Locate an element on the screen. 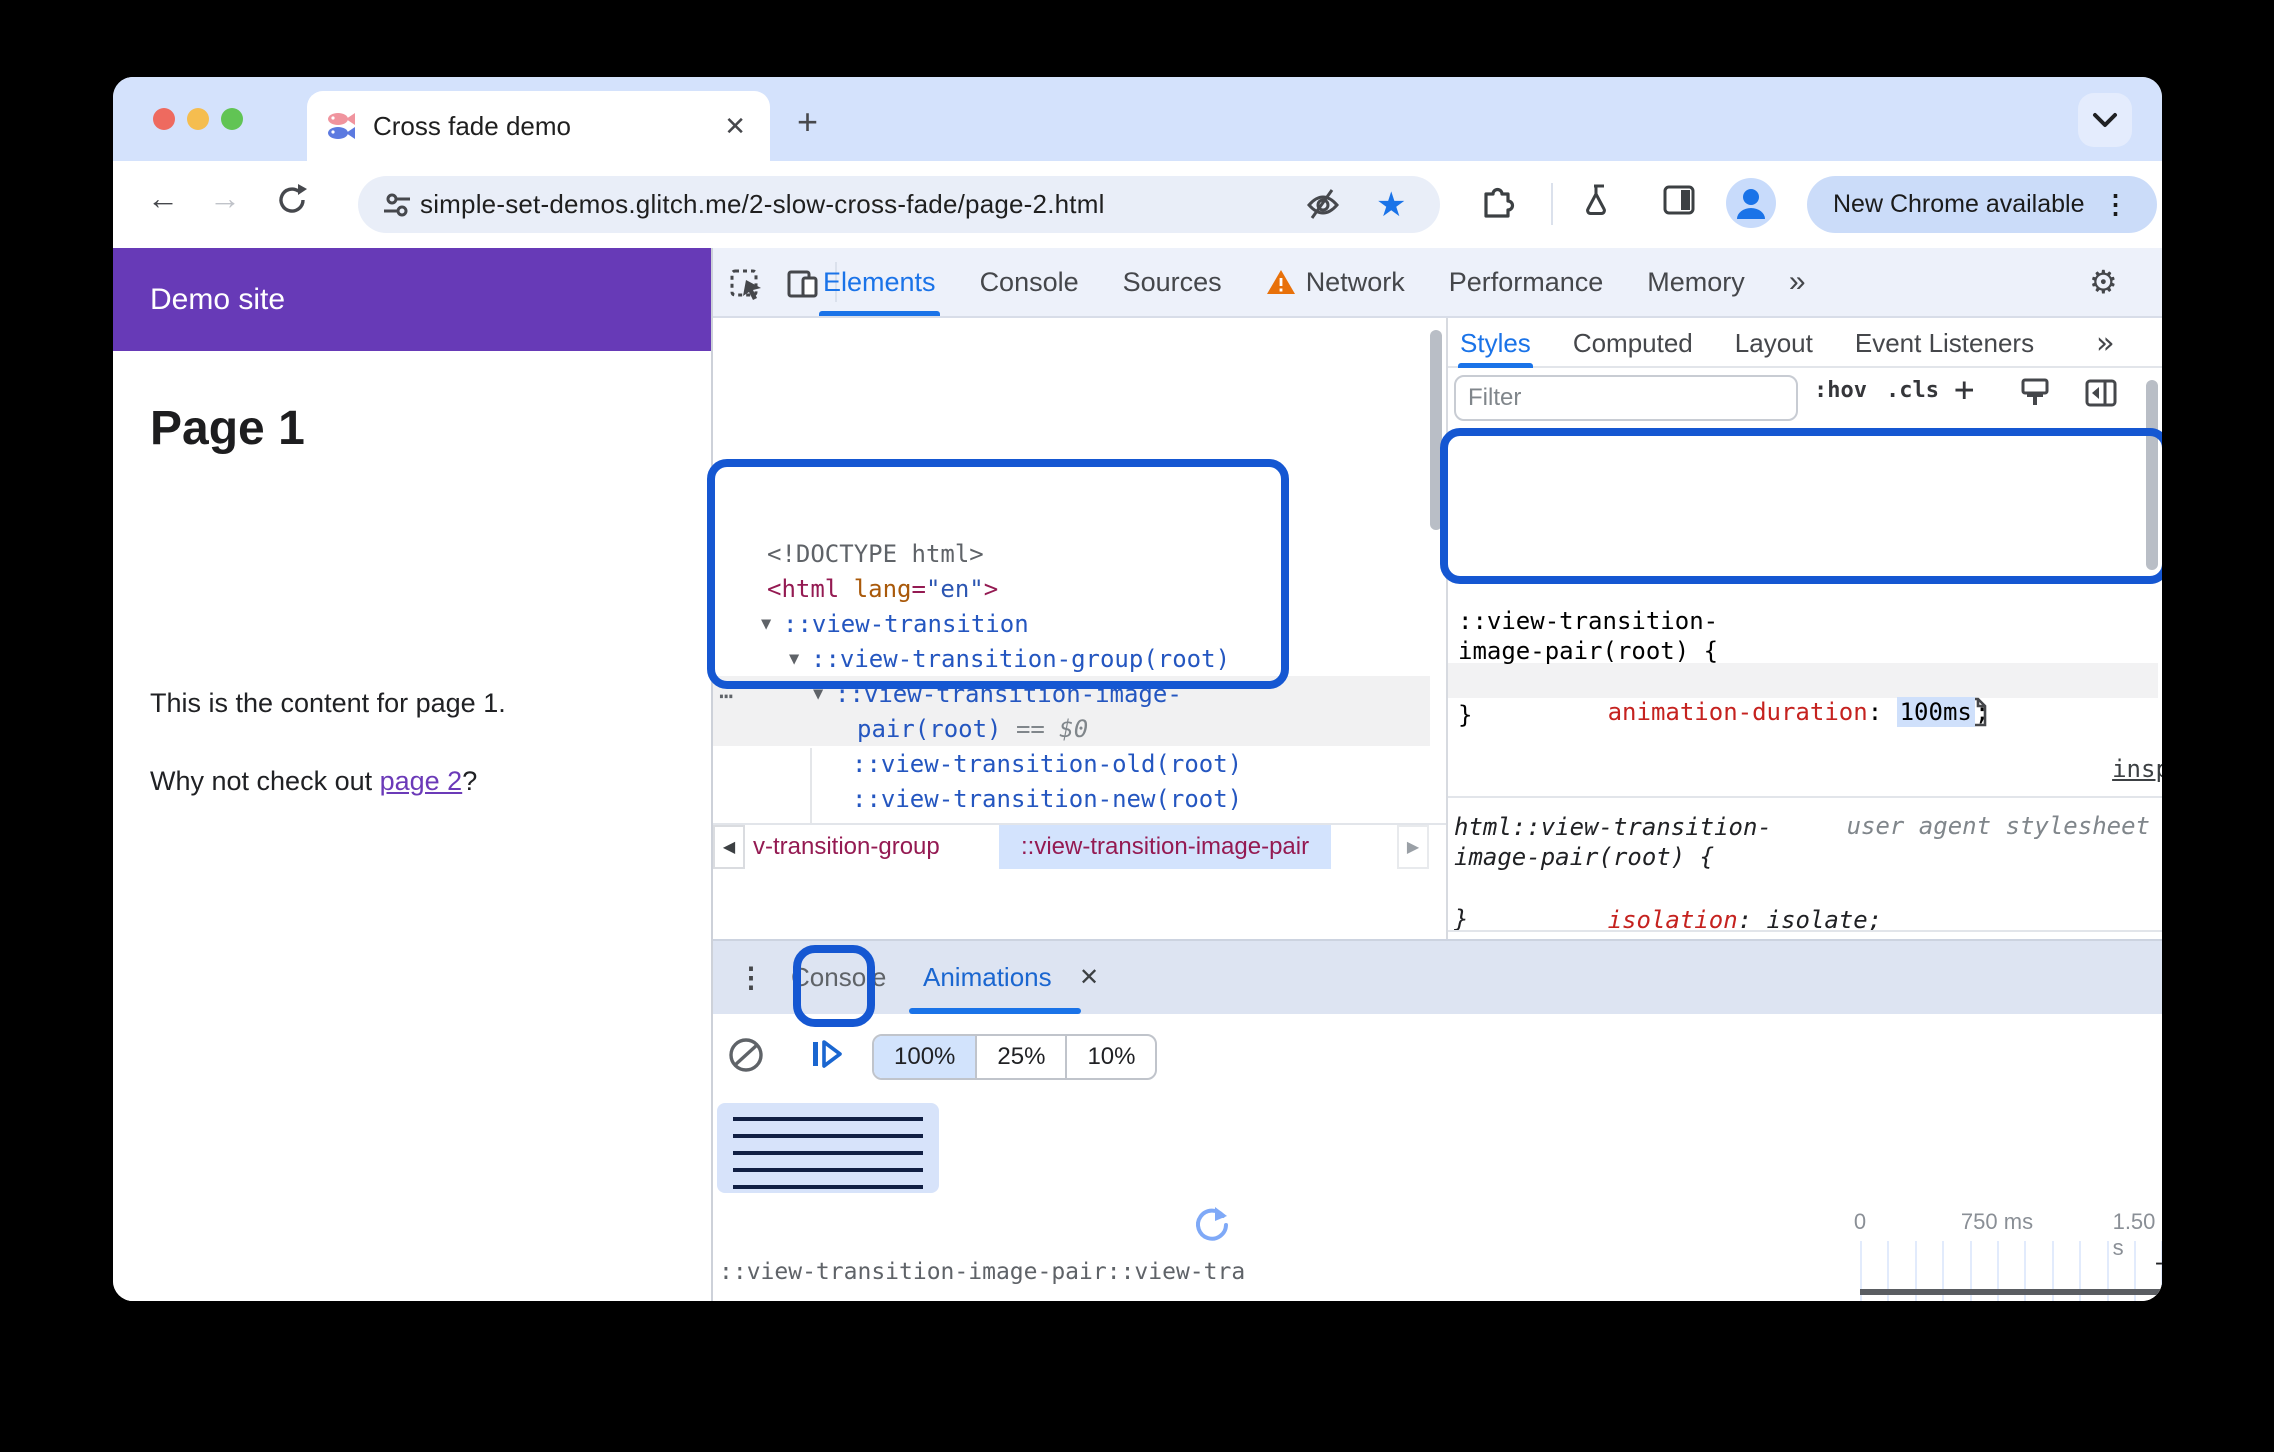 This screenshot has height=1452, width=2274. pause-resume-button is located at coordinates (827, 1054).